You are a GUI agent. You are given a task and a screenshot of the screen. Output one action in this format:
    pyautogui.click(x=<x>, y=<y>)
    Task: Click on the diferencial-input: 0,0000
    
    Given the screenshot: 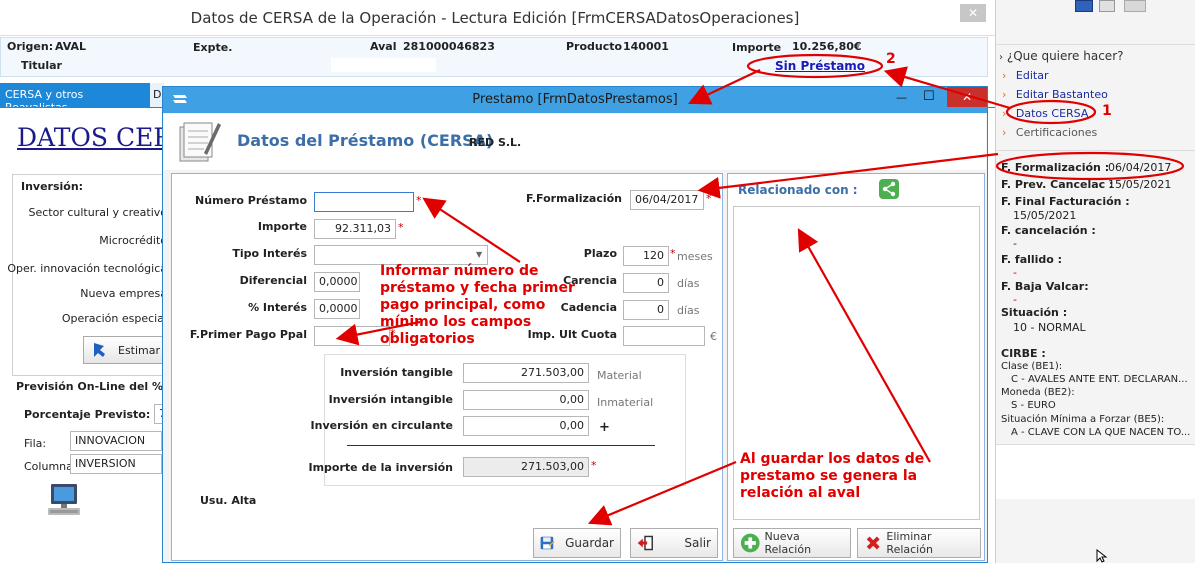 What is the action you would take?
    pyautogui.click(x=337, y=282)
    